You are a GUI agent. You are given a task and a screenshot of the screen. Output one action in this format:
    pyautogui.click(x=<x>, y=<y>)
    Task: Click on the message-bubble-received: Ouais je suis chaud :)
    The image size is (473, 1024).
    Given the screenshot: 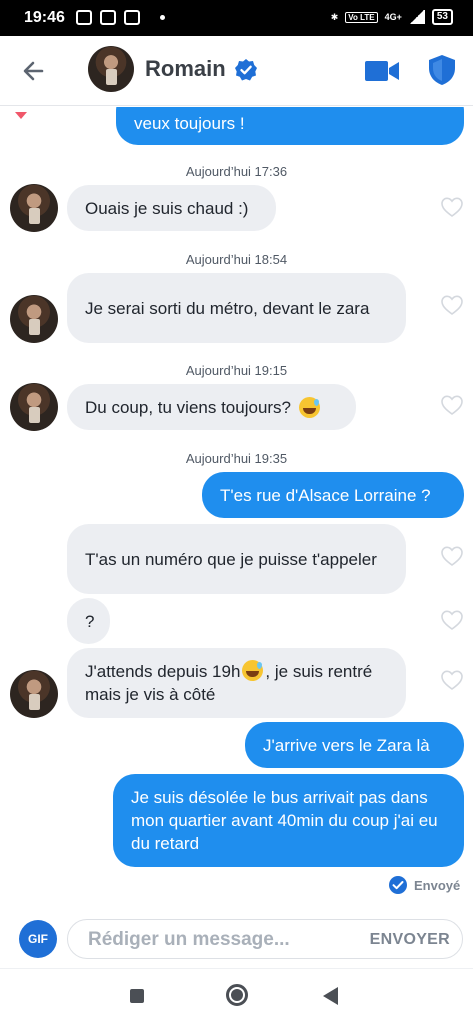 What is the action you would take?
    pyautogui.click(x=171, y=208)
    